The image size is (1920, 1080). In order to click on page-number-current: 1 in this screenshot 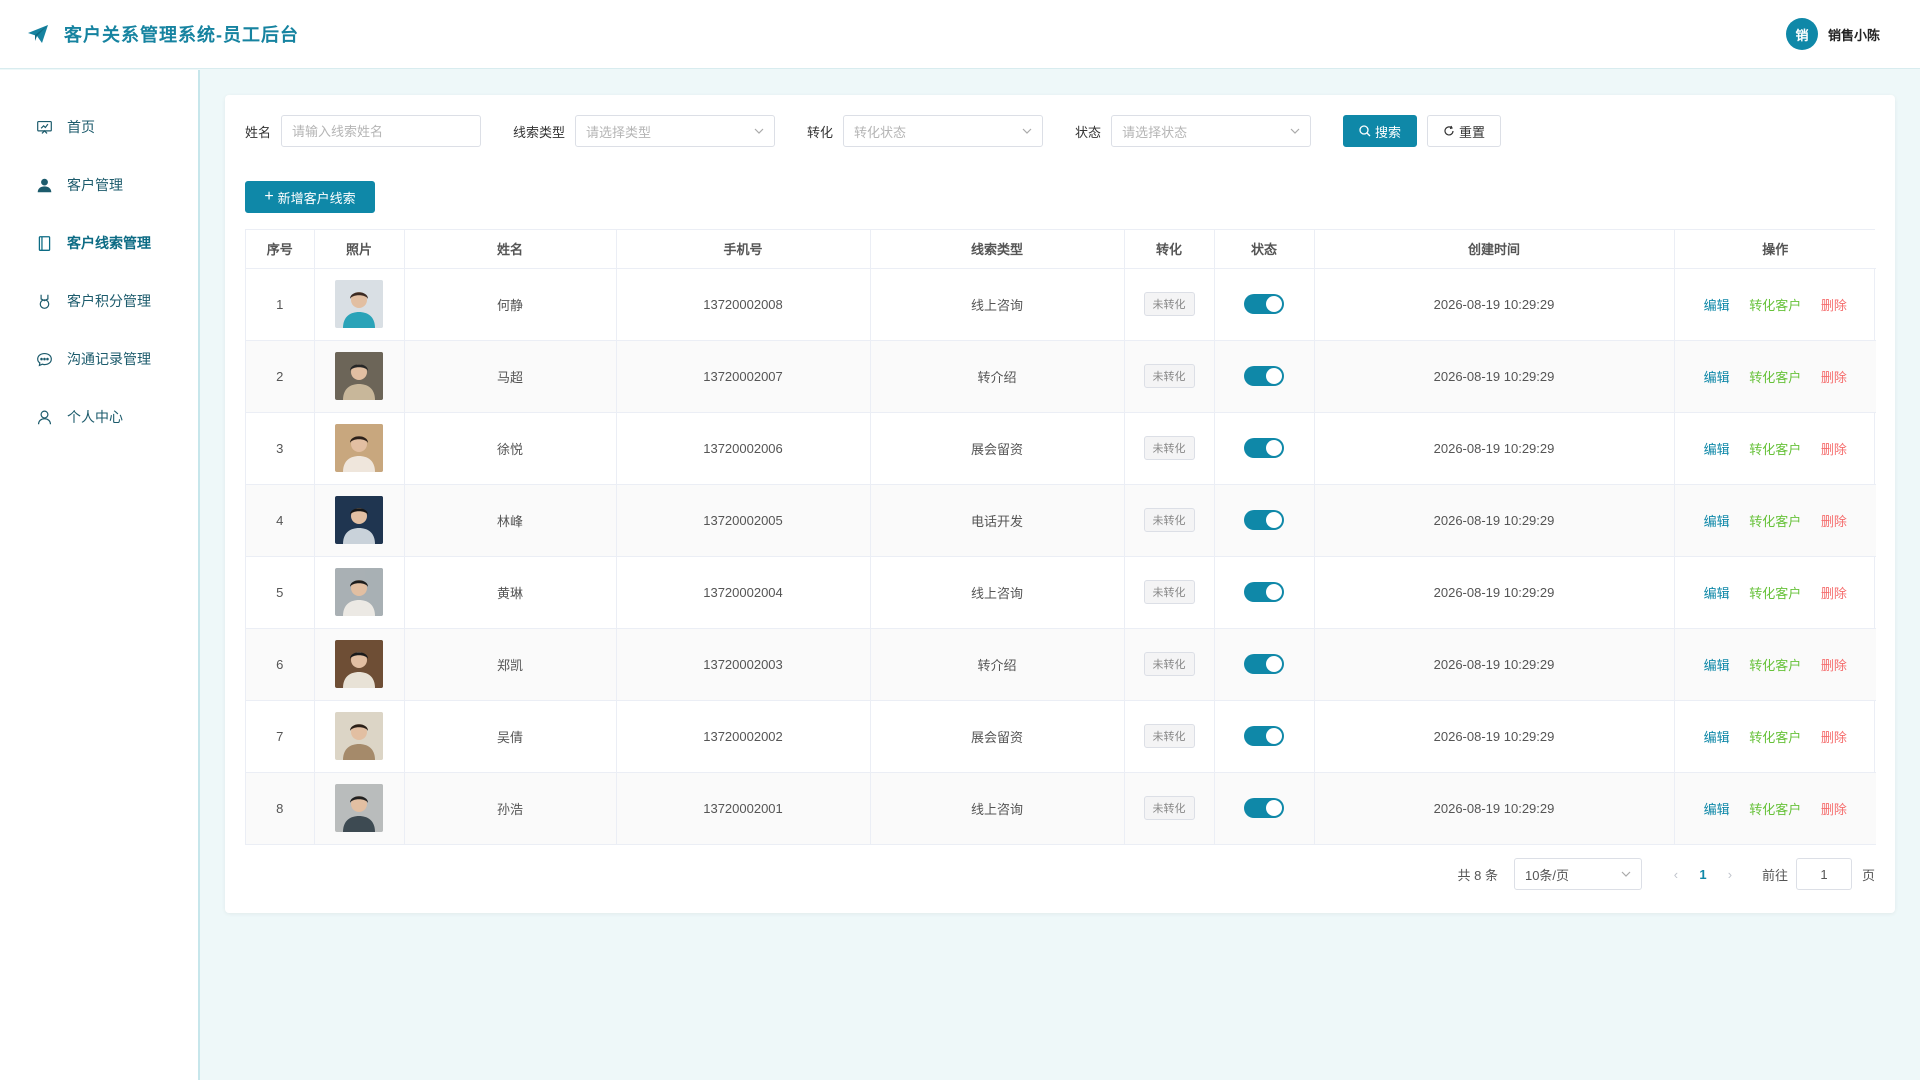, I will do `click(1703, 874)`.